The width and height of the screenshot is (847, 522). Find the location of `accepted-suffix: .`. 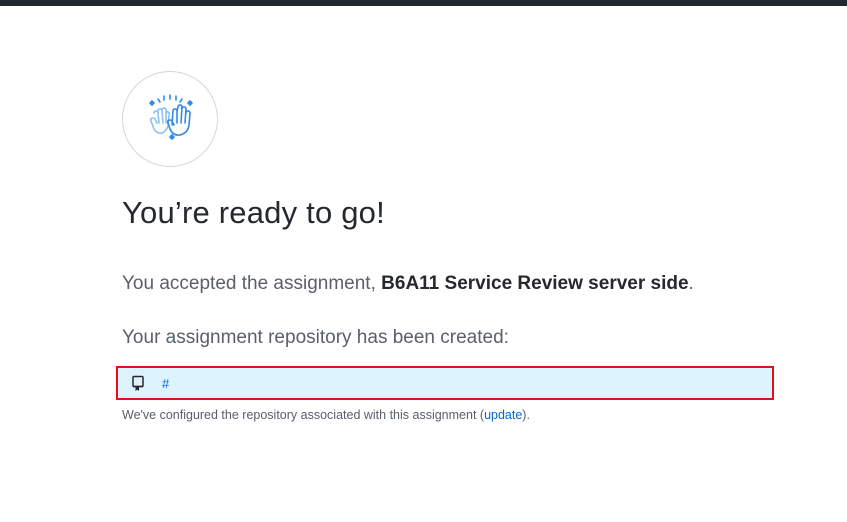

accepted-suffix: . is located at coordinates (691, 283).